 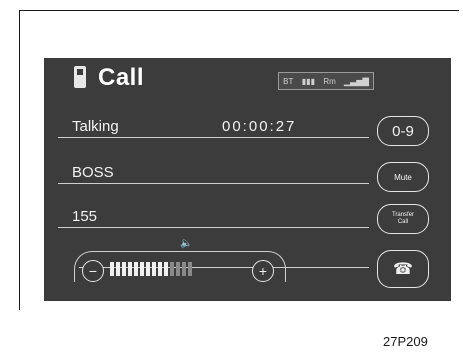 What do you see at coordinates (356, 81) in the screenshot?
I see `signal-strength-icon: ▁▃▅▇` at bounding box center [356, 81].